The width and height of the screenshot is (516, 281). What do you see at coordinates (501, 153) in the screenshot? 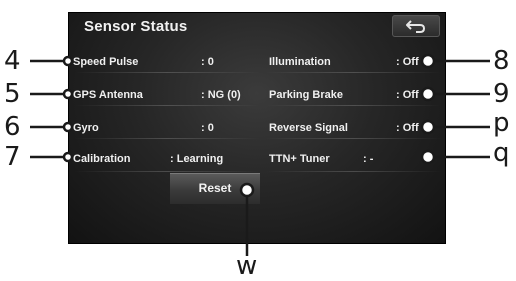
I see `callout-number: q` at bounding box center [501, 153].